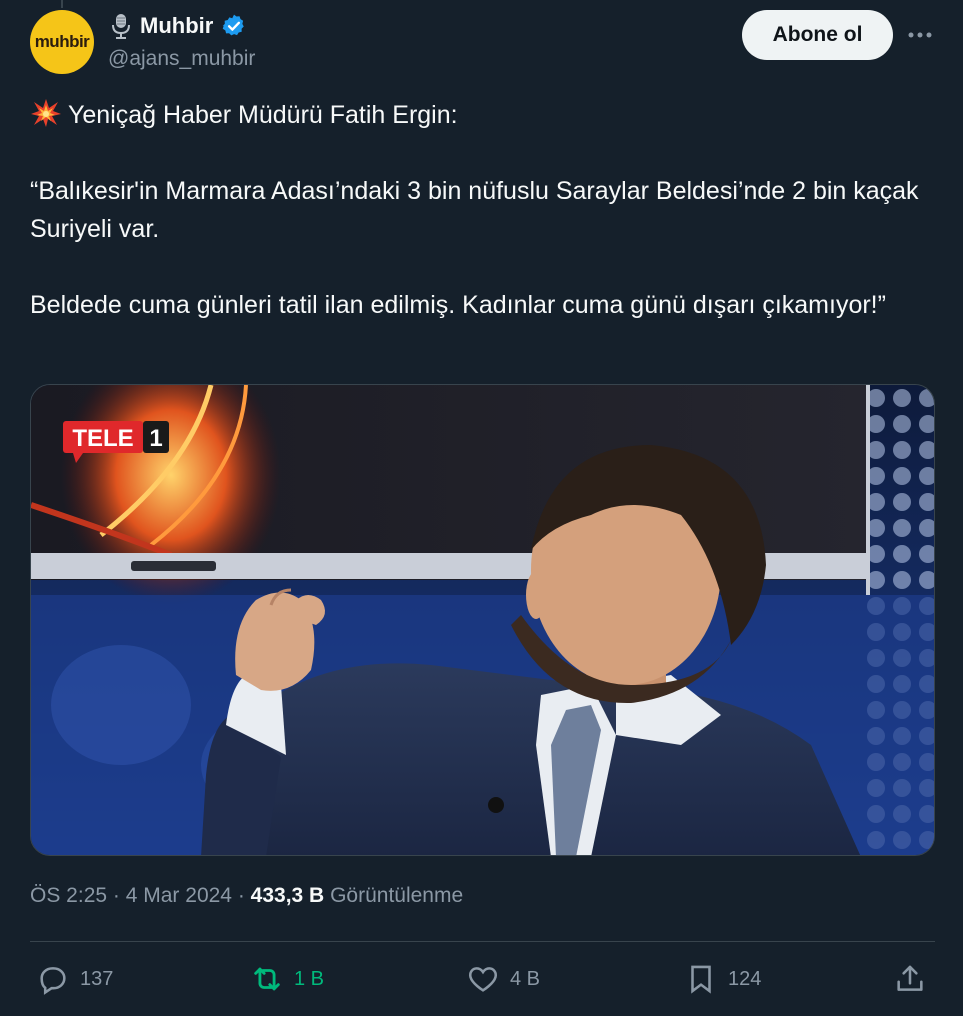 This screenshot has width=963, height=1016. I want to click on action-bar: 137 1 B 4 B 124, so click(485, 979).